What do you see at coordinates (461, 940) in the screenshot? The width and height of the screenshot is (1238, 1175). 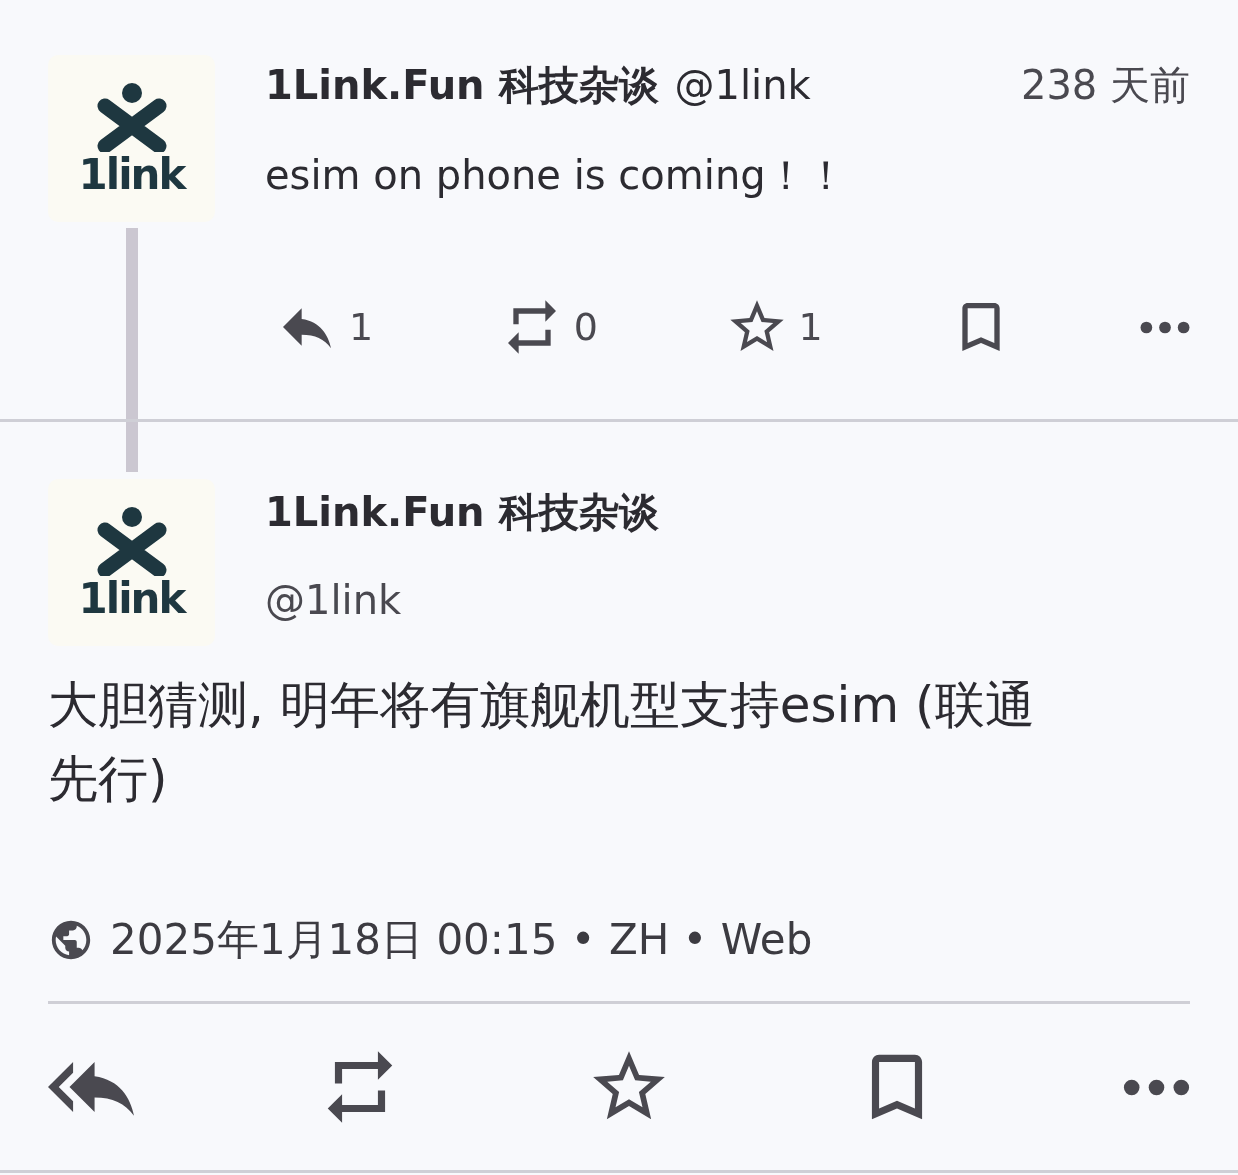 I see `post-meta: 2025年1月18日 00:15 • ZH • Web` at bounding box center [461, 940].